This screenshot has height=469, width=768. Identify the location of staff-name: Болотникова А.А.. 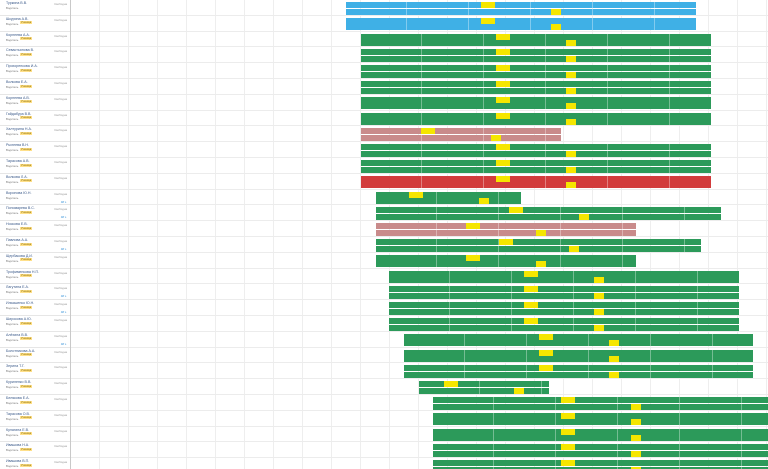
(20, 351).